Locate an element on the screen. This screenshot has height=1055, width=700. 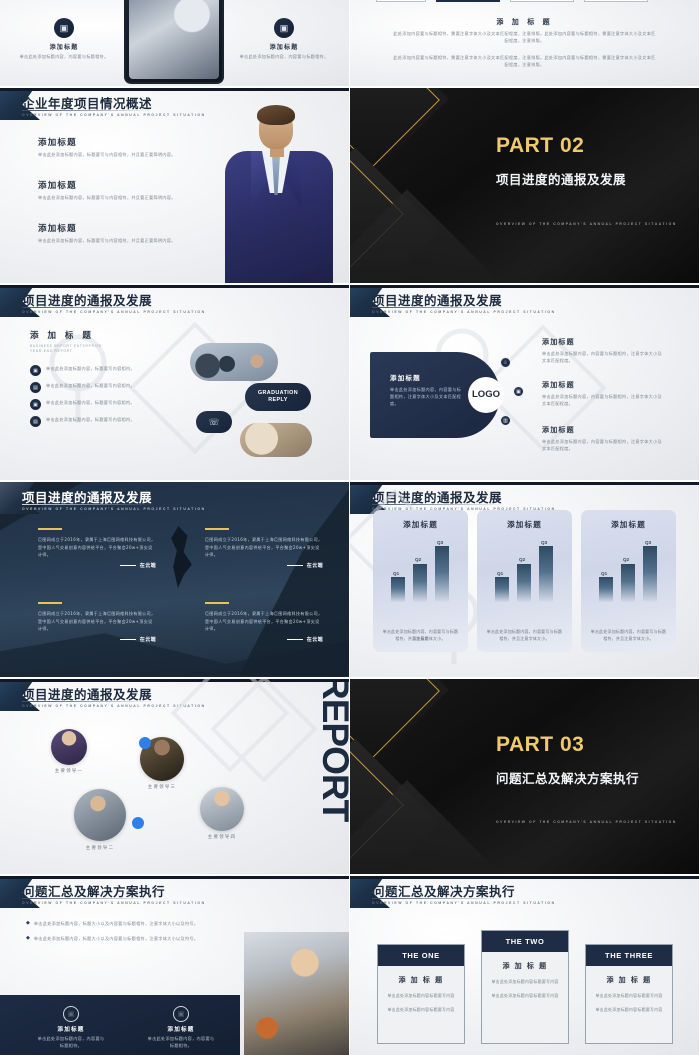
bar-chart-3: Q1 Q2 Q3 is located at coordinates (628, 571).